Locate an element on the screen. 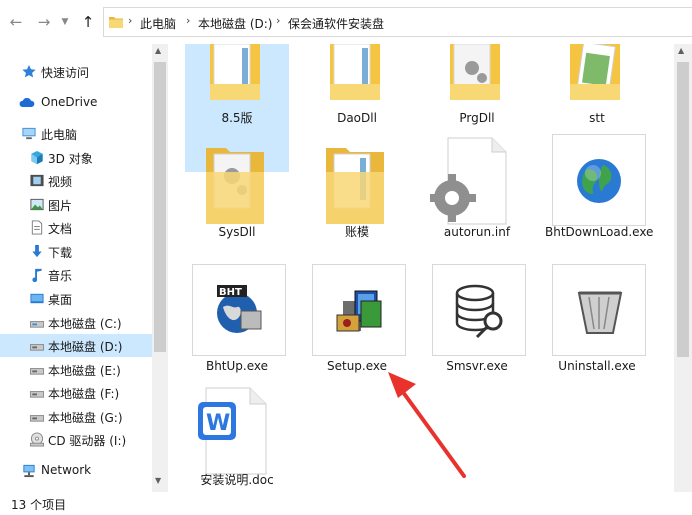 Image resolution: width=692 pixels, height=515 pixels. recent-locations-button: ▼ is located at coordinates (65, 22).